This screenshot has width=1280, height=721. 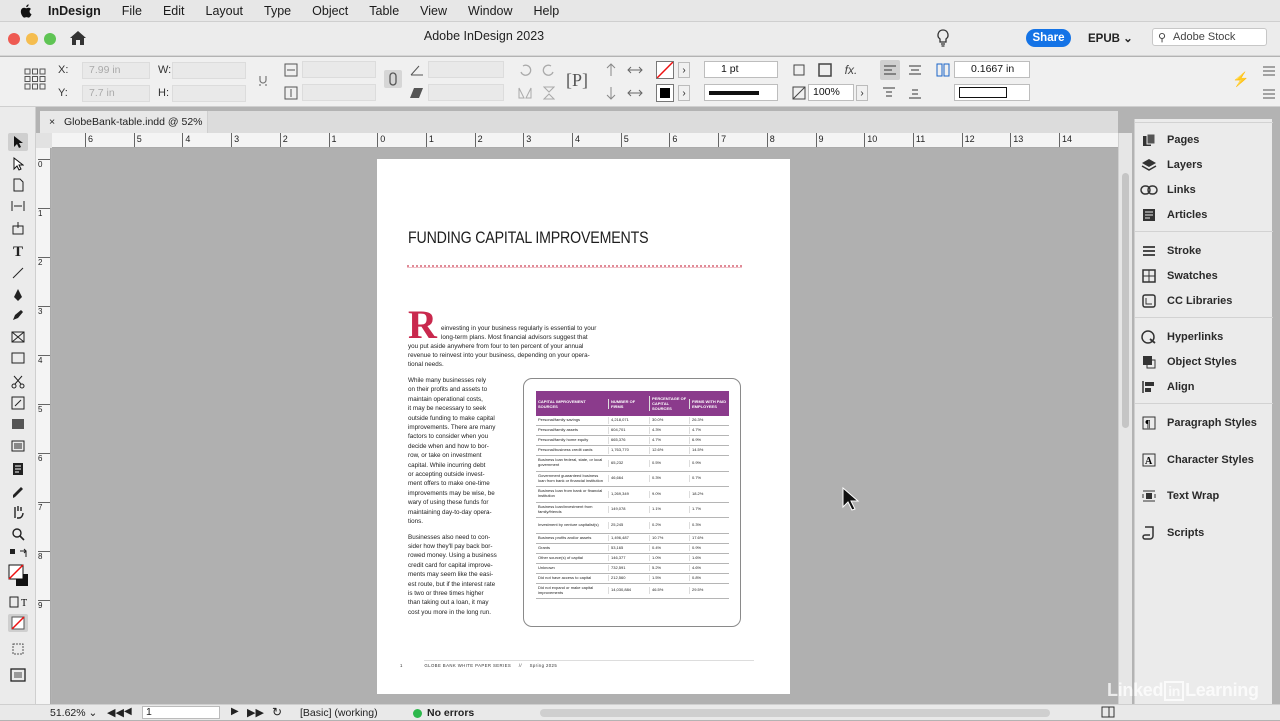 What do you see at coordinates (1181, 337) in the screenshot?
I see `panel-hyperlinks: Hyperlinks` at bounding box center [1181, 337].